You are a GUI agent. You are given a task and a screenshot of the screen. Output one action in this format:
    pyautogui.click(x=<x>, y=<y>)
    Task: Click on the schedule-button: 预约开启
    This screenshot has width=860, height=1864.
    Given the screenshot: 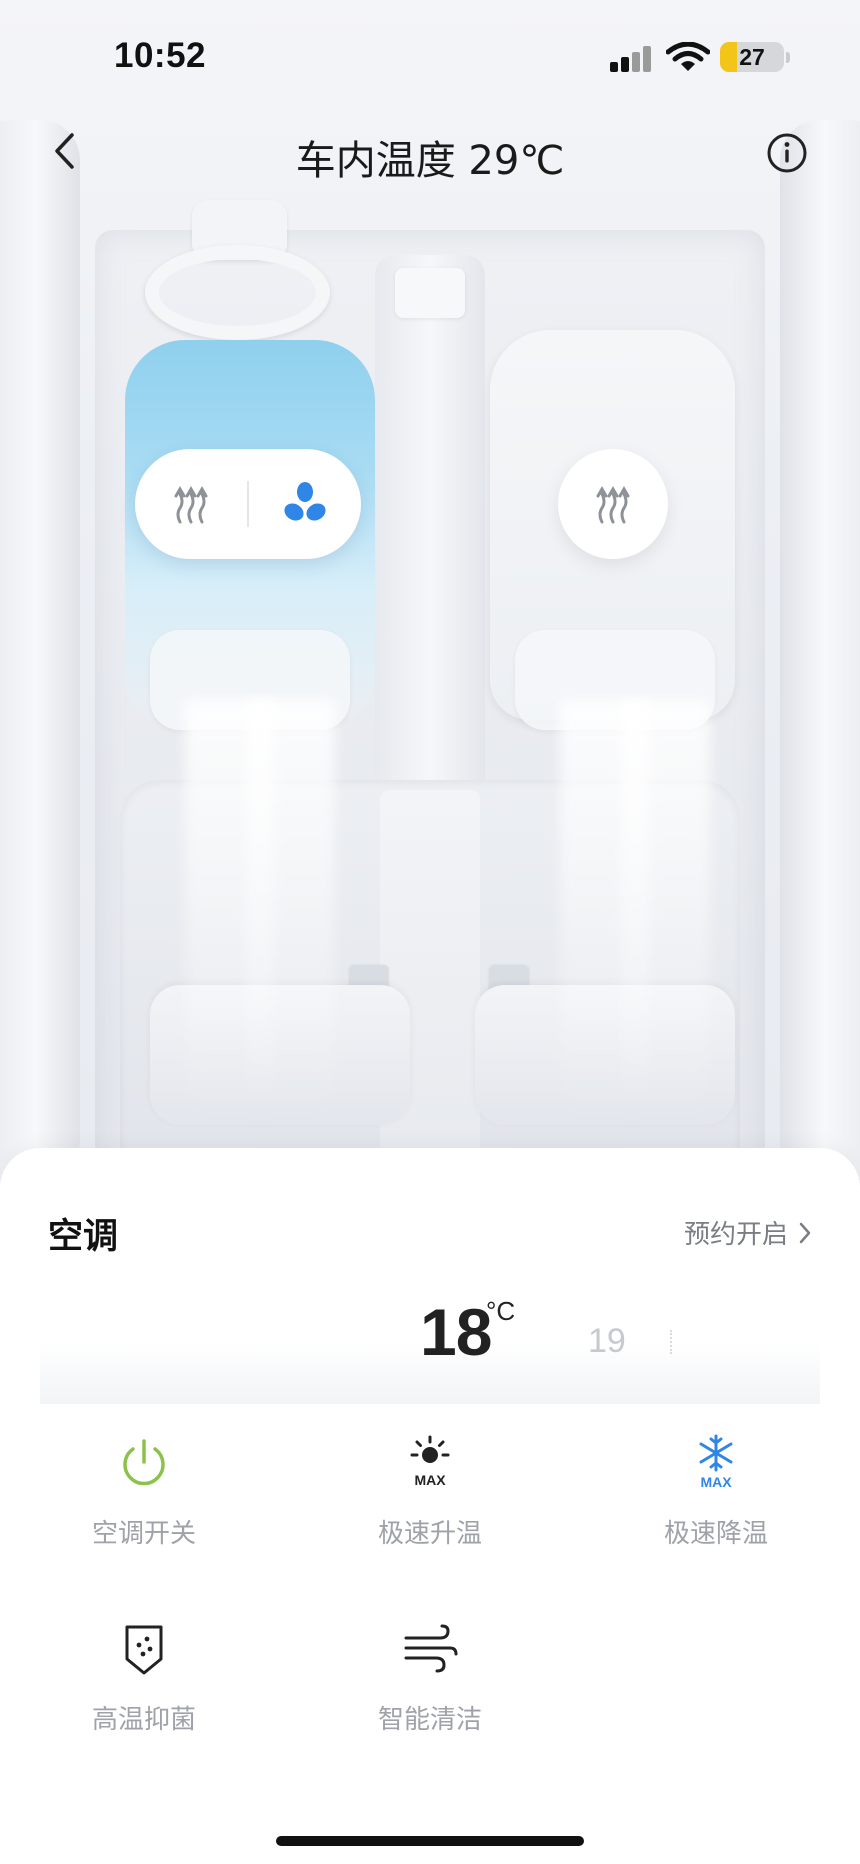 What is the action you would take?
    pyautogui.click(x=748, y=1232)
    